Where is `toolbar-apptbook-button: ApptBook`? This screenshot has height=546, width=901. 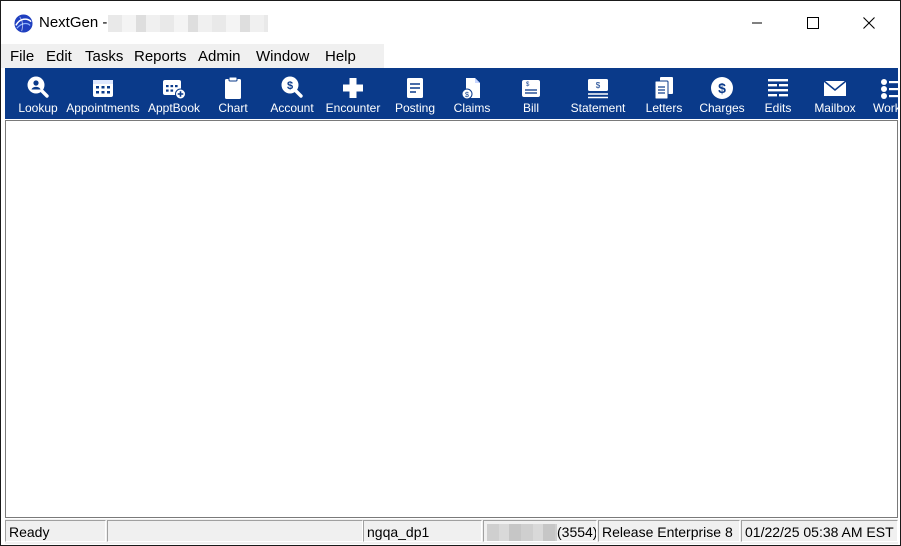 toolbar-apptbook-button: ApptBook is located at coordinates (174, 93).